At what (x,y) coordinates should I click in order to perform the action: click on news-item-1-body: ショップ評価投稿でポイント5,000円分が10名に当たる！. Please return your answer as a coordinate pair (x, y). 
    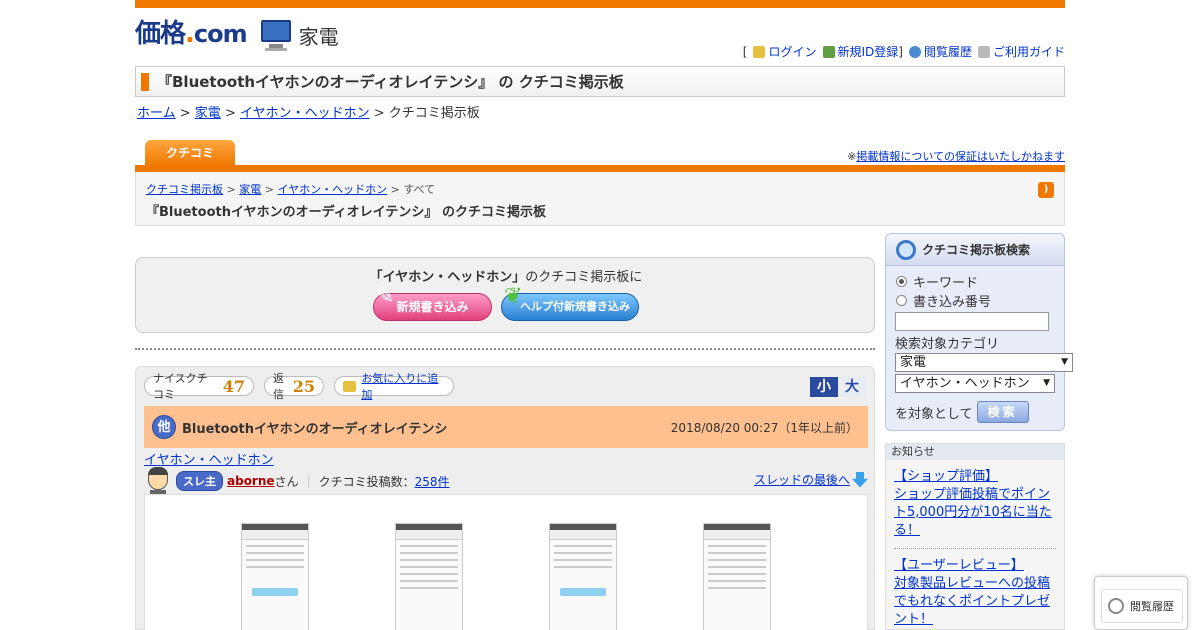
    Looking at the image, I should click on (973, 512).